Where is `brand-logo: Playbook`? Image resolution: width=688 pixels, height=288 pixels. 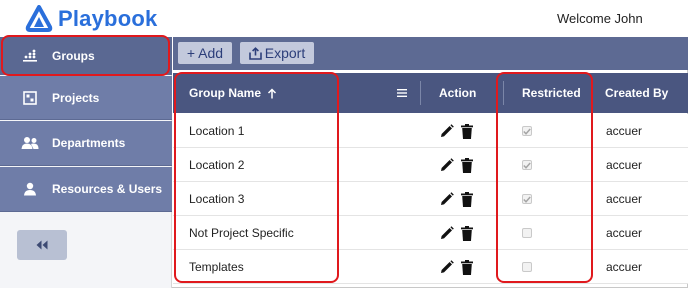 brand-logo: Playbook is located at coordinates (90, 19).